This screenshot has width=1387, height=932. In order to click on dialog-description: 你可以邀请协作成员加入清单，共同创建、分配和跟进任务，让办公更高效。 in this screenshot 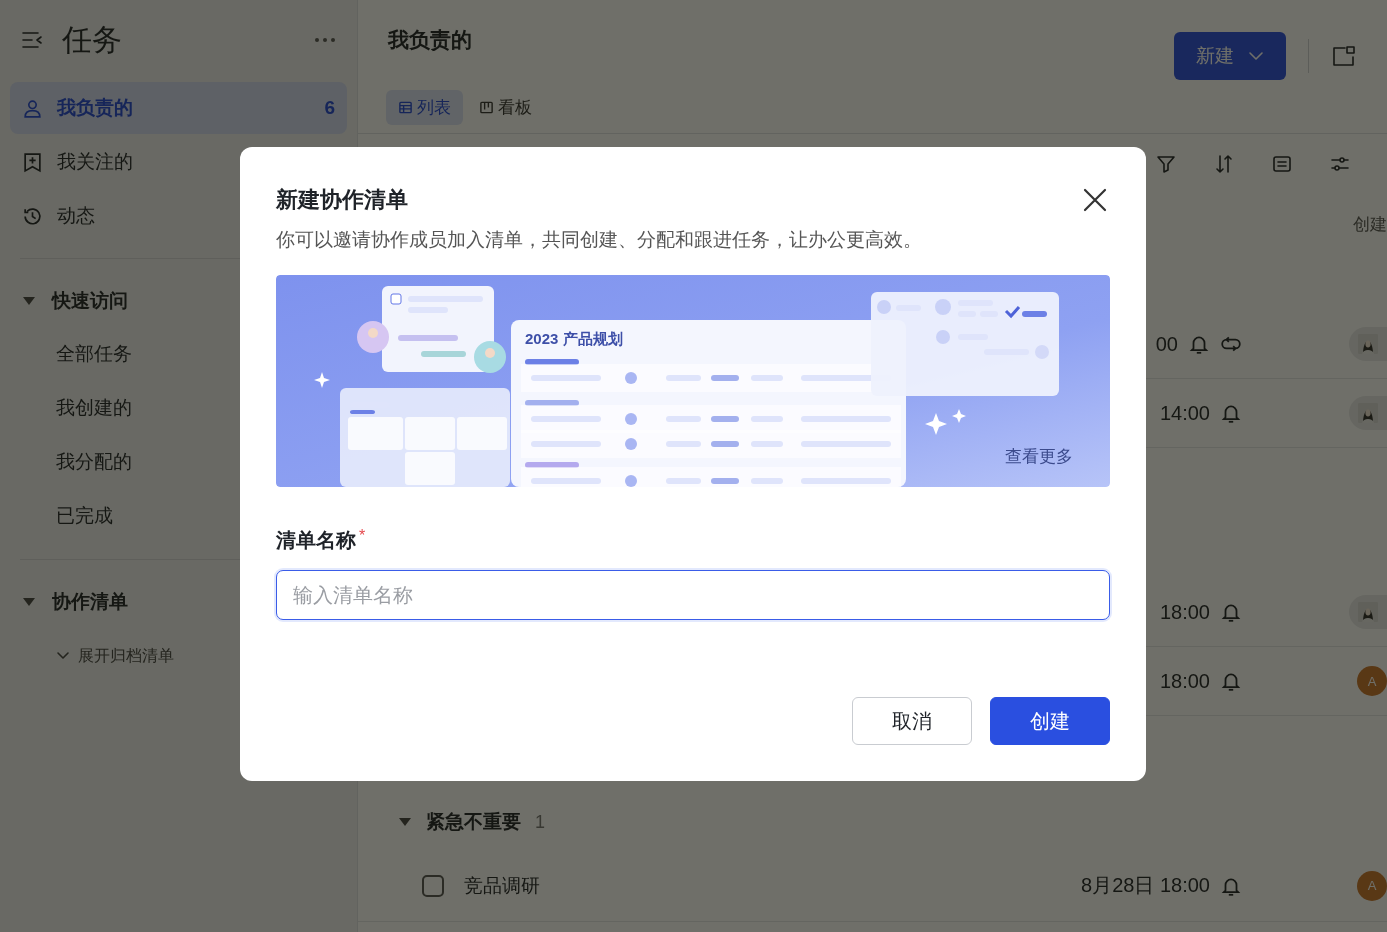, I will do `click(599, 240)`.